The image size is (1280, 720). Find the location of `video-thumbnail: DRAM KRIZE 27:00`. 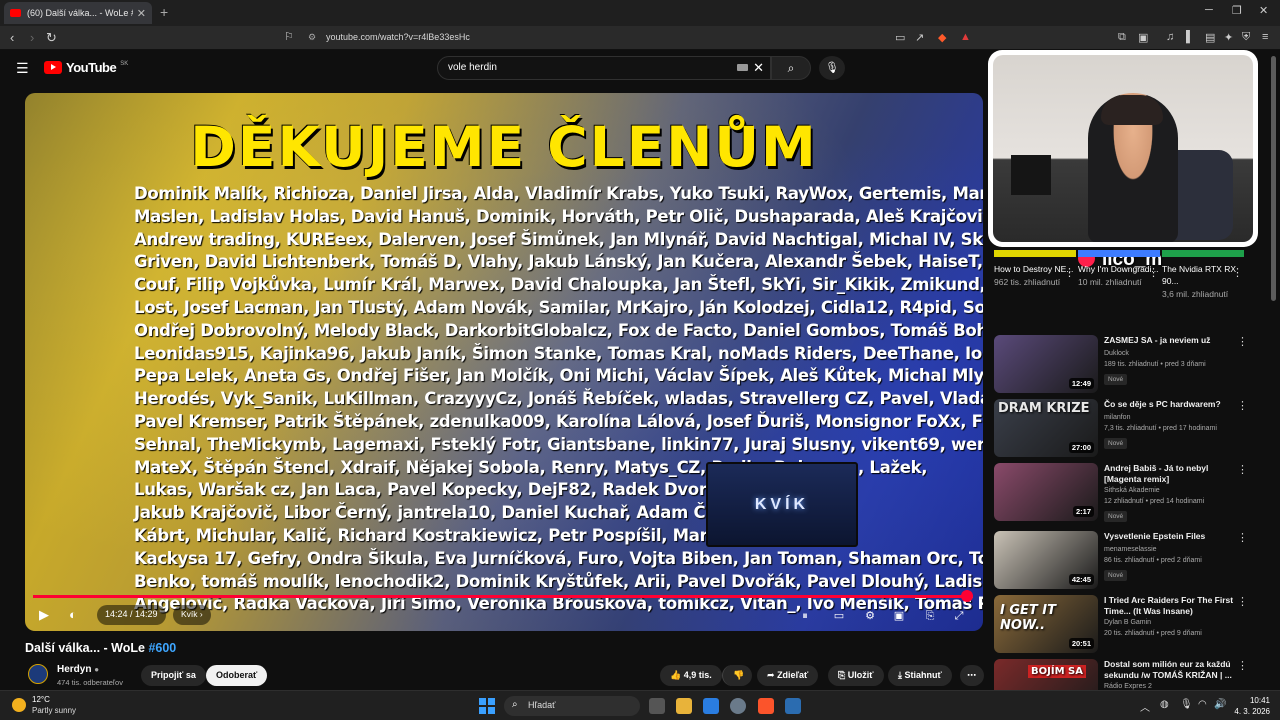

video-thumbnail: DRAM KRIZE 27:00 is located at coordinates (1046, 428).